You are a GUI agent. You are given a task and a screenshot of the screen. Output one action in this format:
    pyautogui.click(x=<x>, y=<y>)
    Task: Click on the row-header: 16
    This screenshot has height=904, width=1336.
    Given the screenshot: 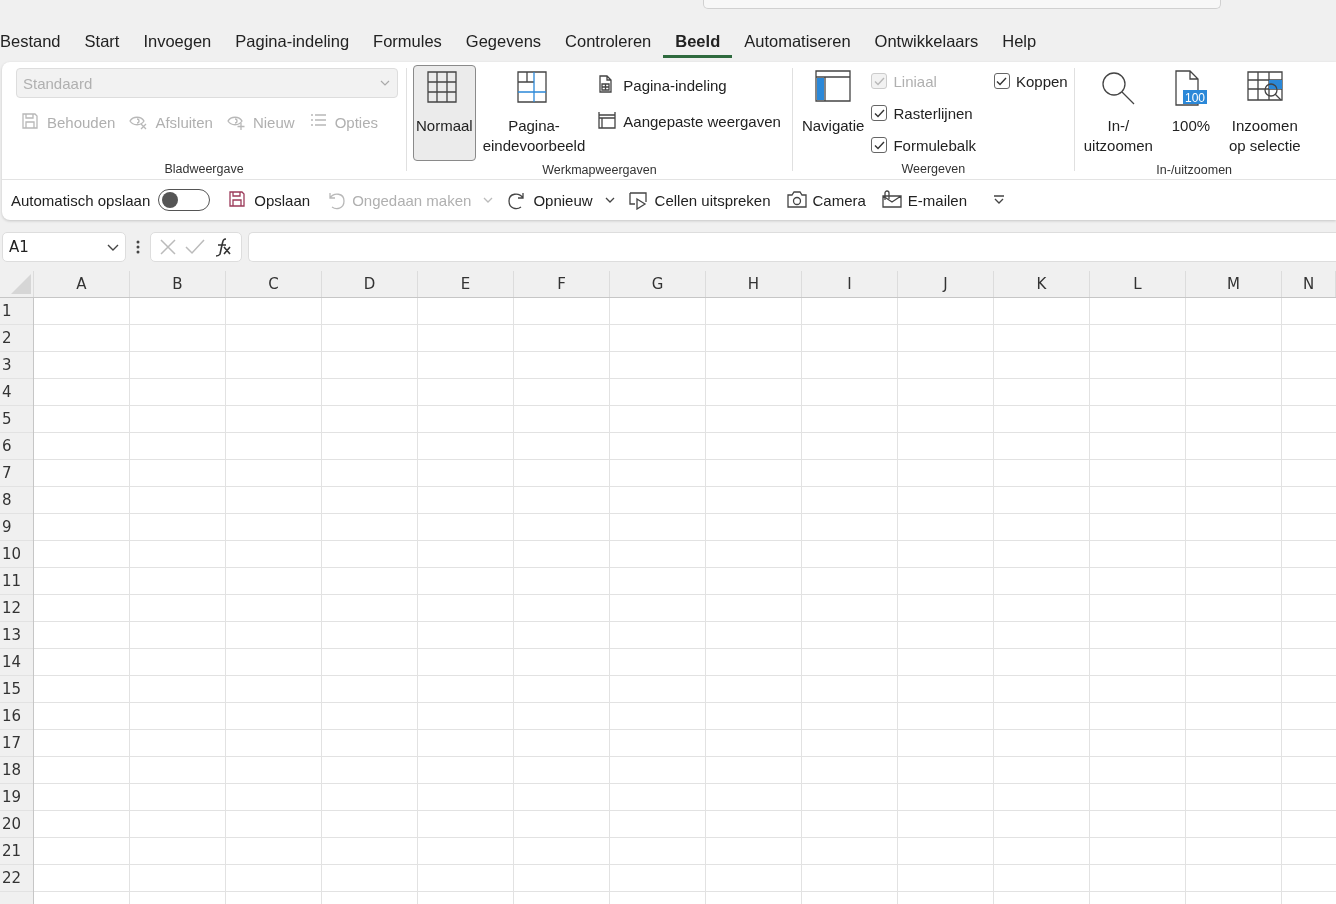 What is the action you would take?
    pyautogui.click(x=16, y=716)
    